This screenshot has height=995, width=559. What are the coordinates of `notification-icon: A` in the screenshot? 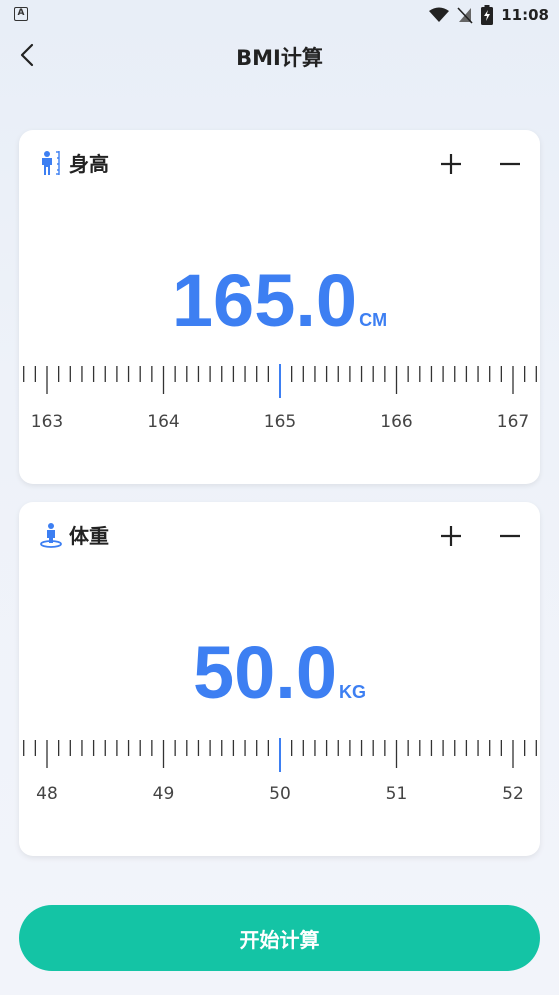 It's located at (21, 14).